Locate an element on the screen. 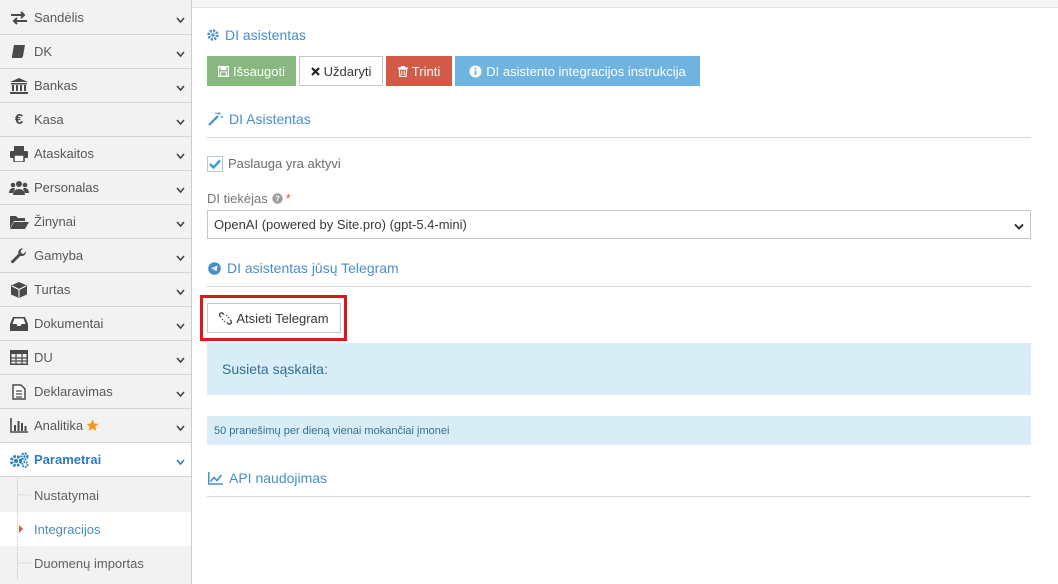 The width and height of the screenshot is (1058, 584). save-button: Išsaugoti is located at coordinates (251, 71).